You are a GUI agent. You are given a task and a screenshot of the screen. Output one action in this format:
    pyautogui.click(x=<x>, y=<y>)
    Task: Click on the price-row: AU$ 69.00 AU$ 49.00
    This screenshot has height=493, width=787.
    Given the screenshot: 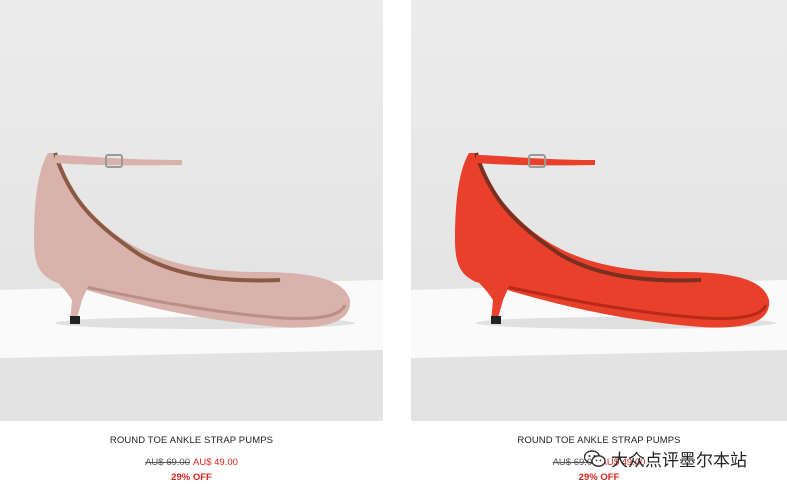 What is the action you would take?
    pyautogui.click(x=191, y=462)
    